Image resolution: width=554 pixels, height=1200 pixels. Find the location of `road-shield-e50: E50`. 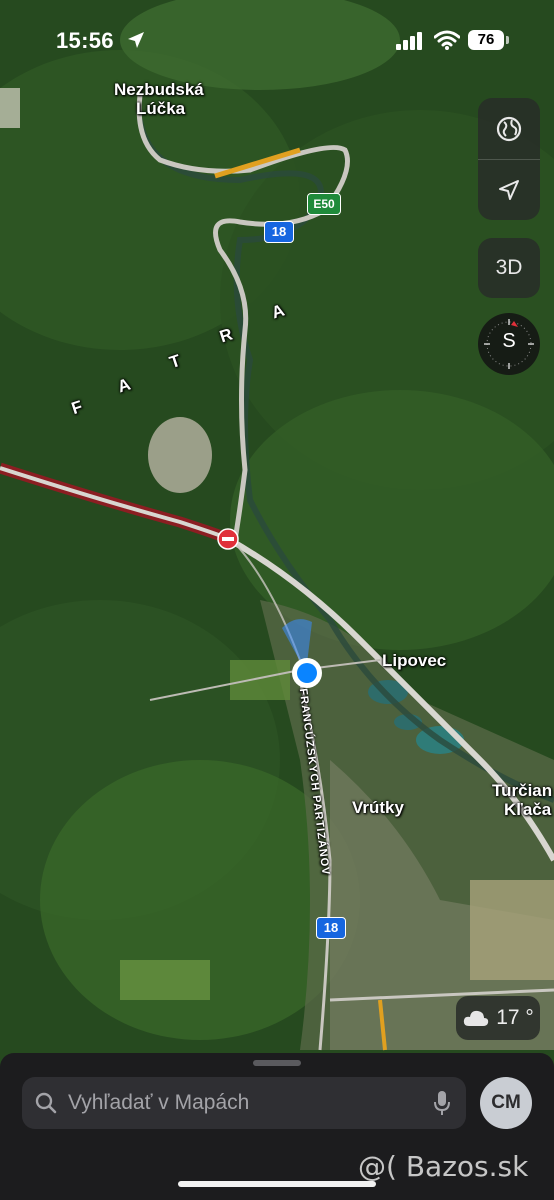

road-shield-e50: E50 is located at coordinates (324, 204).